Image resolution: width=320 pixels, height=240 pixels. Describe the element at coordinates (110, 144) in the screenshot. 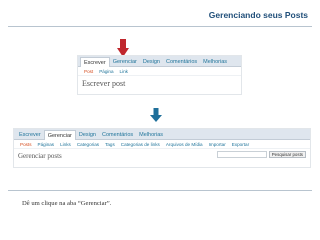

I see `subnav-tags: Tags` at that location.